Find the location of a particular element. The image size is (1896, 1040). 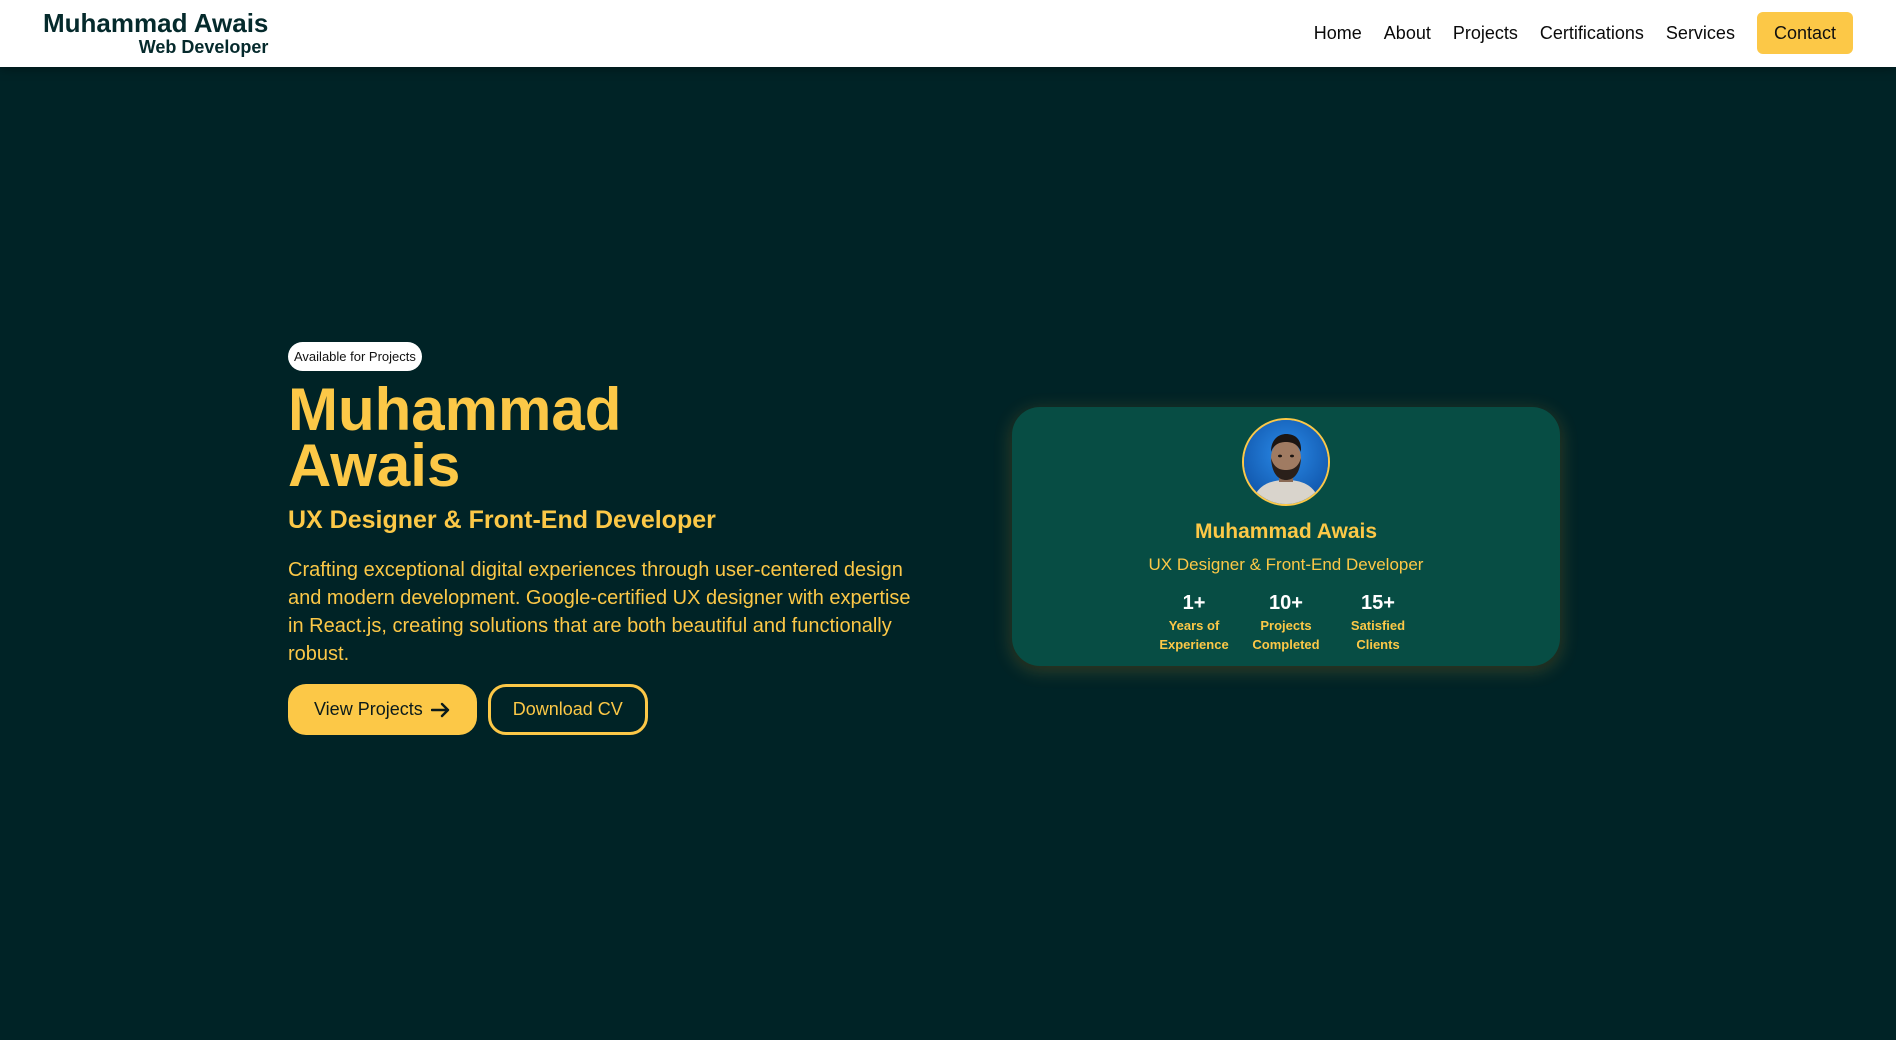

card-role: UX Designer & Front-End Developer is located at coordinates (1286, 564).